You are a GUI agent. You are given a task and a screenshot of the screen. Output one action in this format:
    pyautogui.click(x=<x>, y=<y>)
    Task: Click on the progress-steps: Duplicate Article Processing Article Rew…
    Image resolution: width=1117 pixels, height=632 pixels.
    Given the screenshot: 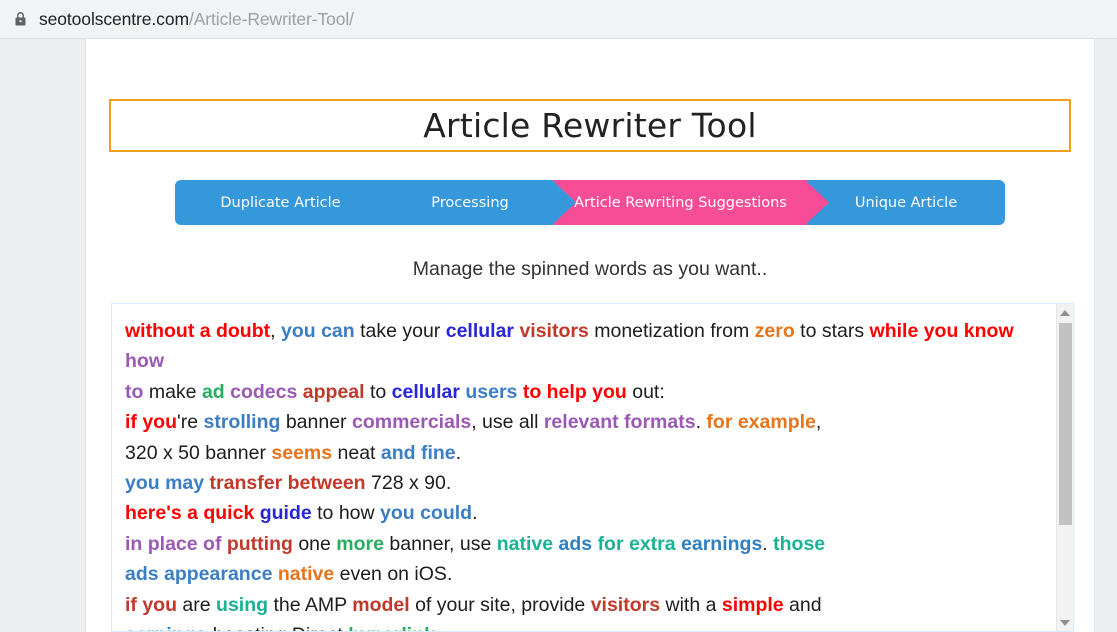 What is the action you would take?
    pyautogui.click(x=590, y=202)
    